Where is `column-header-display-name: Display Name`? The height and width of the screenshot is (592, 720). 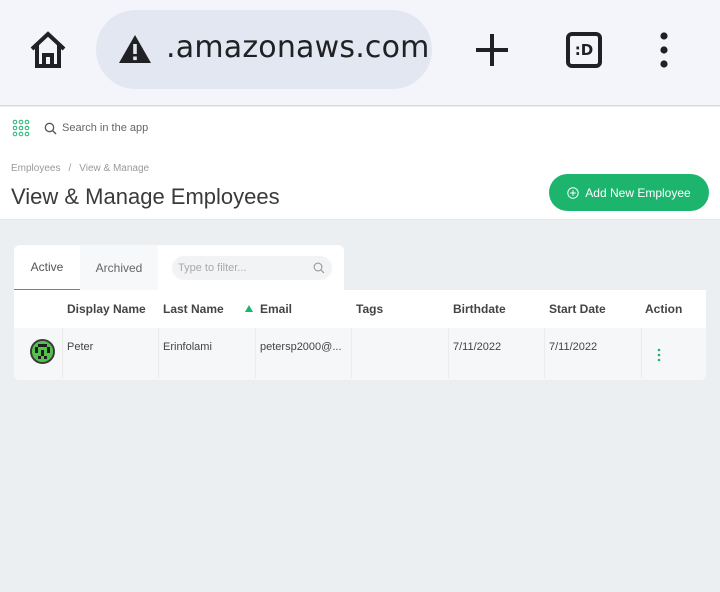 column-header-display-name: Display Name is located at coordinates (106, 309).